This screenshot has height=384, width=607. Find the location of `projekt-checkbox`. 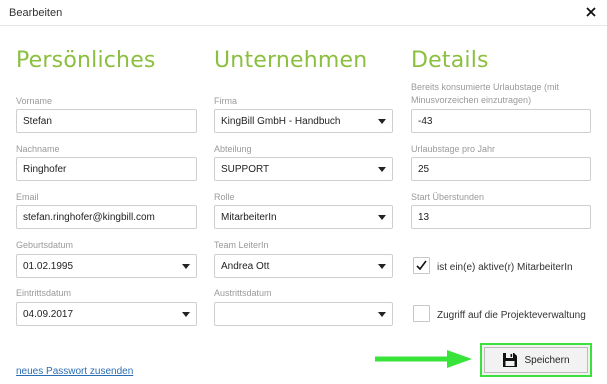

projekt-checkbox is located at coordinates (421, 313).